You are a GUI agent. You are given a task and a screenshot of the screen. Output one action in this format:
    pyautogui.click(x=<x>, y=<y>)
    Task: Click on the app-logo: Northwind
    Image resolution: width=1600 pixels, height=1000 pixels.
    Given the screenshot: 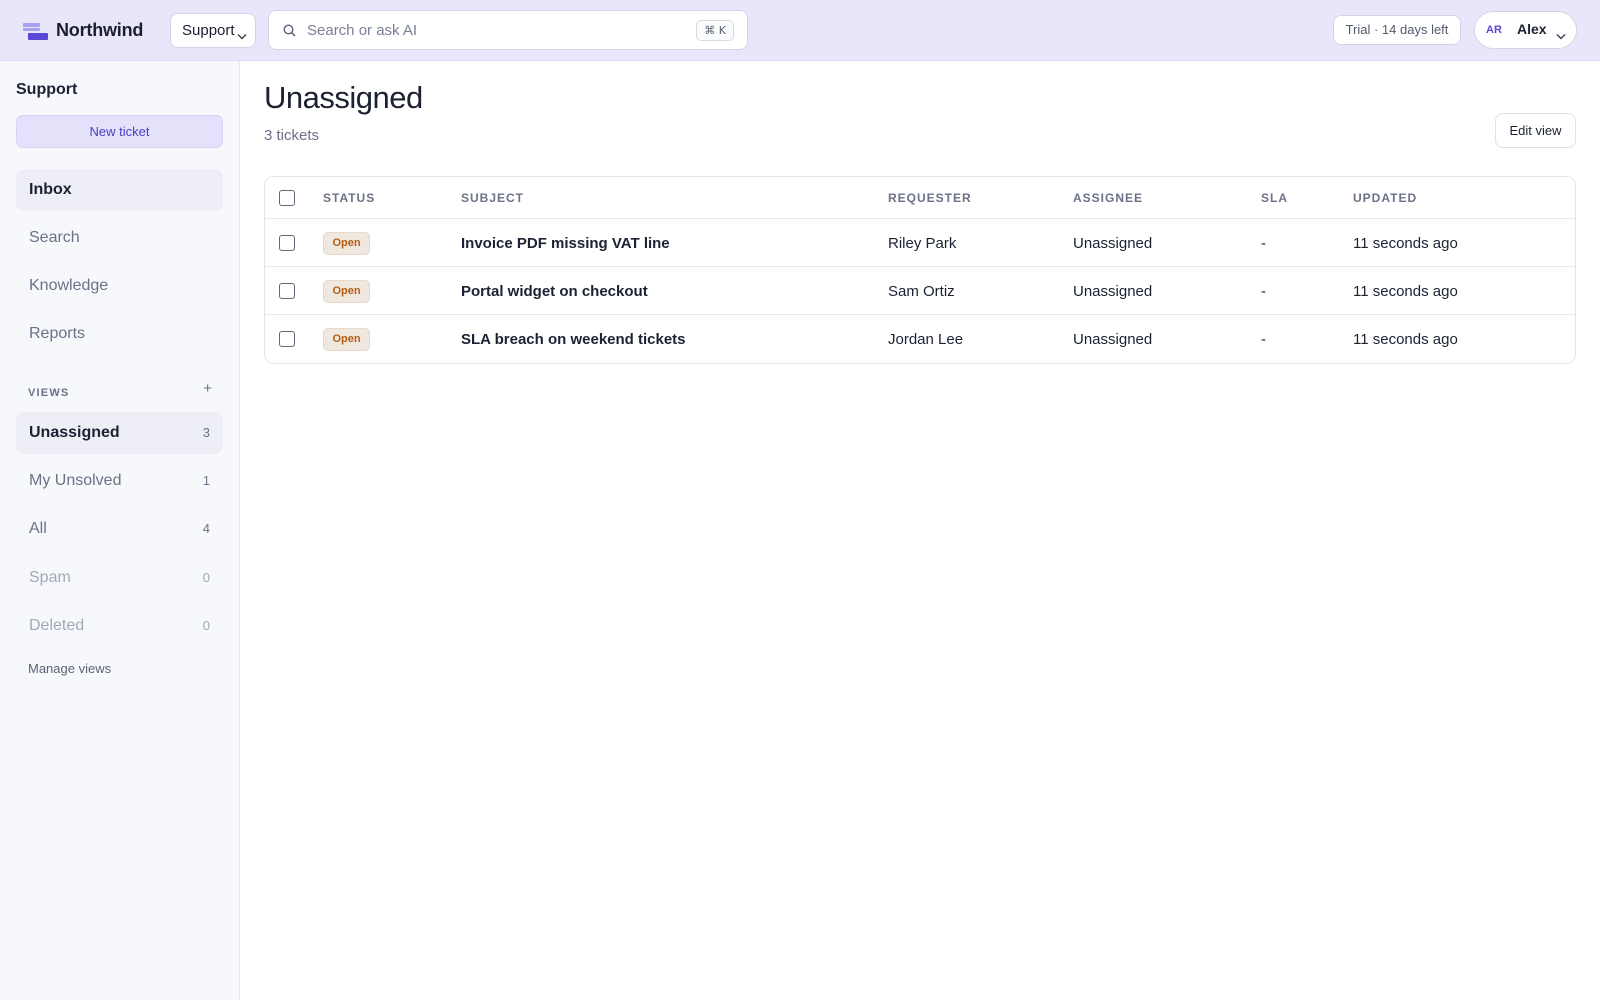 What is the action you would take?
    pyautogui.click(x=83, y=30)
    